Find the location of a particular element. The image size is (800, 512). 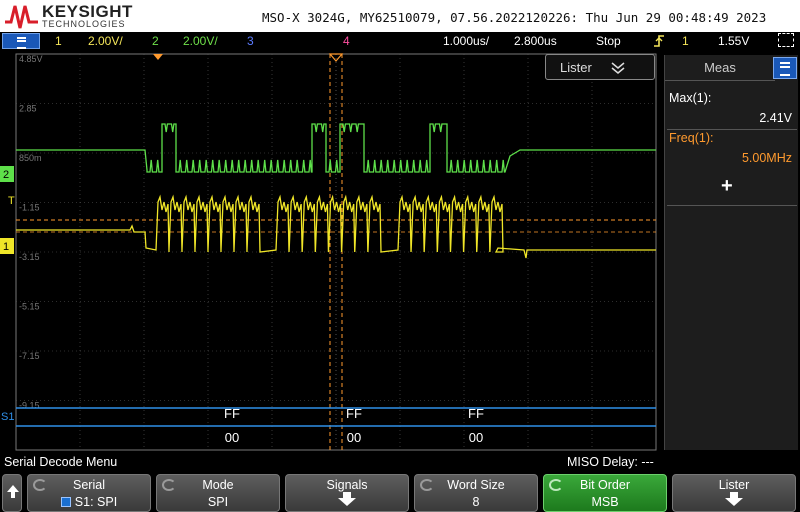

miso-delay-status: MISO Delay: --- is located at coordinates (610, 462).